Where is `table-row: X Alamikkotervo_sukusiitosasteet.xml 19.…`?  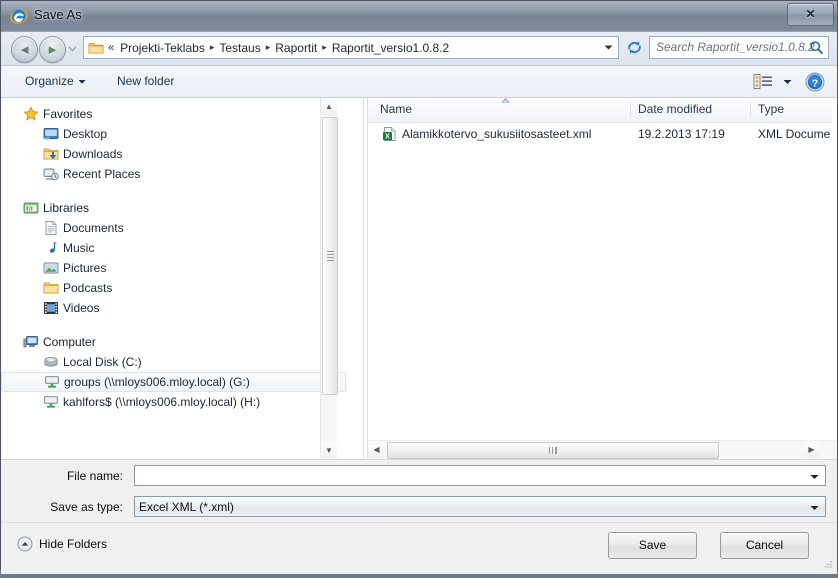
table-row: X Alamikkotervo_sukusiitosasteet.xml 19.… is located at coordinates (602, 134).